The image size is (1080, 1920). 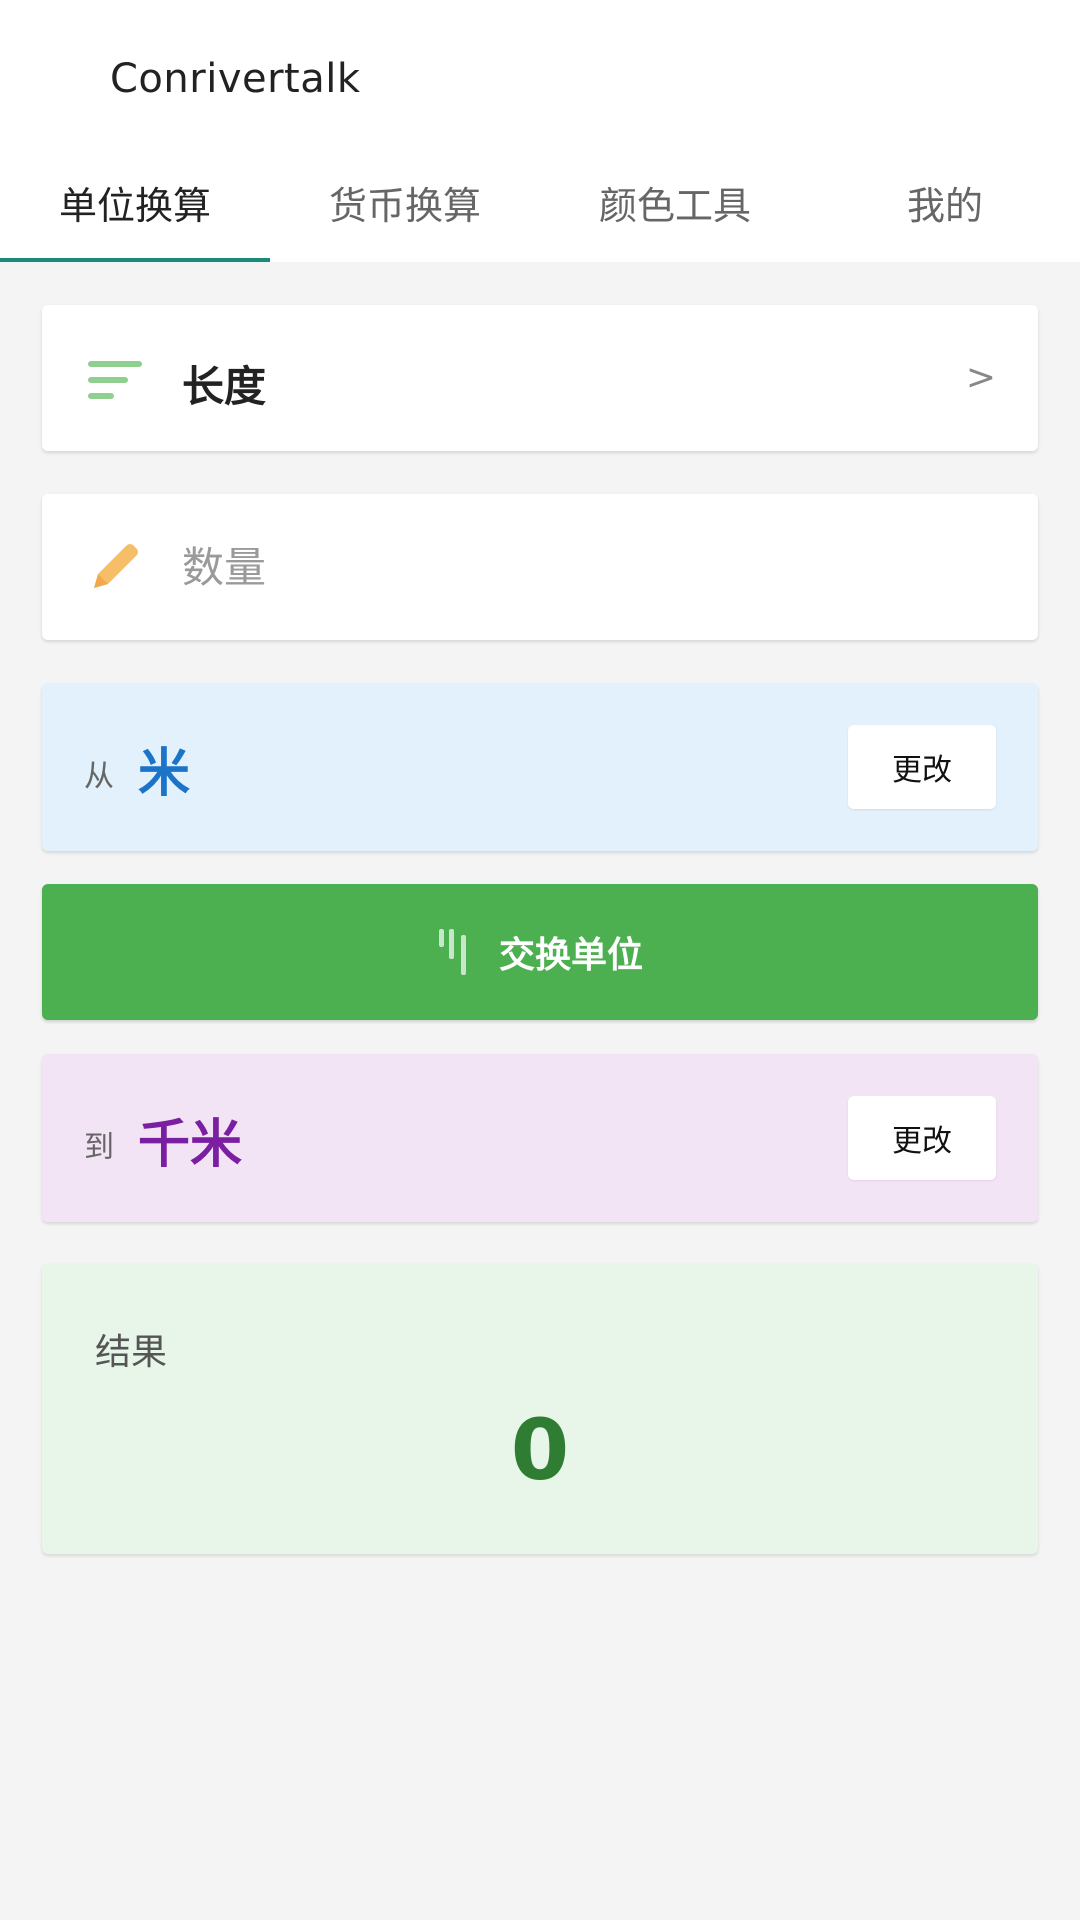 I want to click on to-prefix-label: 到, so click(x=99, y=1147).